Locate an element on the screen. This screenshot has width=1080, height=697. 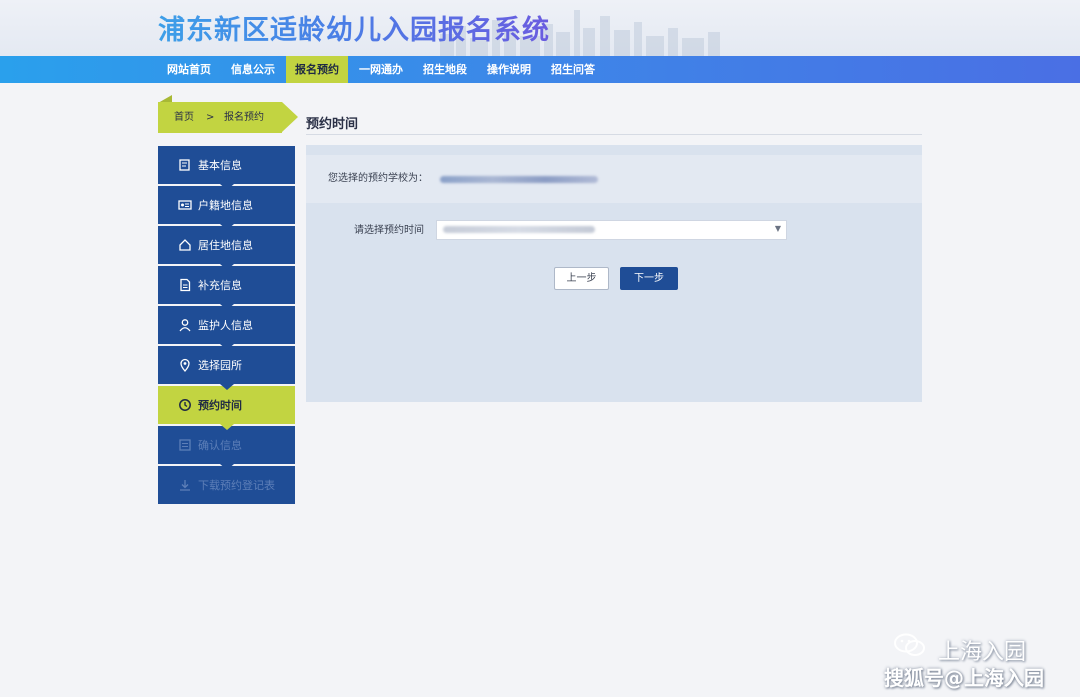
nav-item-enrollment-zone: 招生地段 is located at coordinates (445, 69).